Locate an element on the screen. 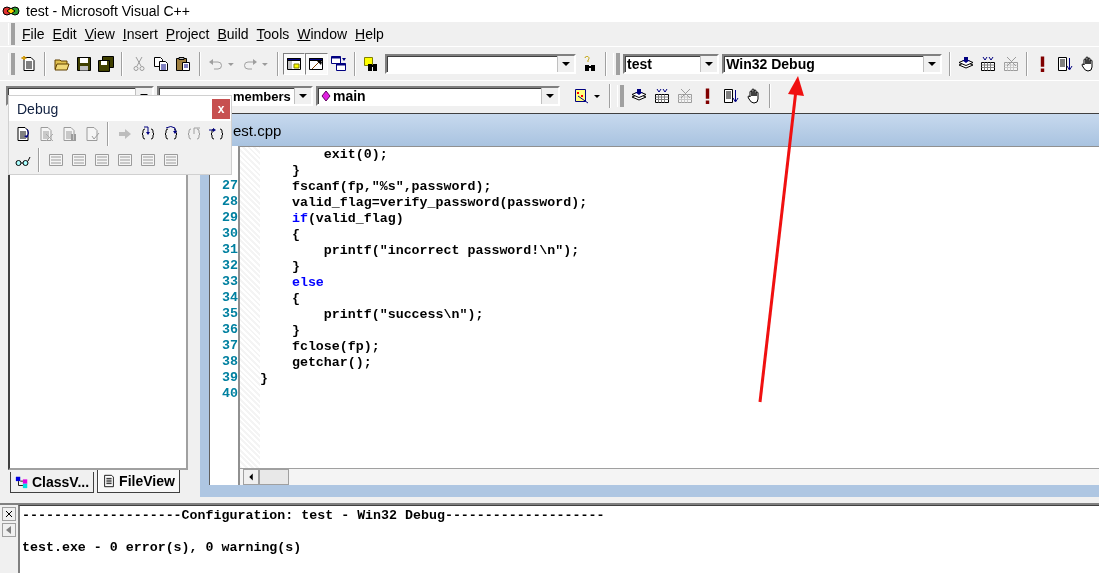 Image resolution: width=1099 pixels, height=573 pixels. code-line: printf("incorrect password!\n"); is located at coordinates (451, 250).